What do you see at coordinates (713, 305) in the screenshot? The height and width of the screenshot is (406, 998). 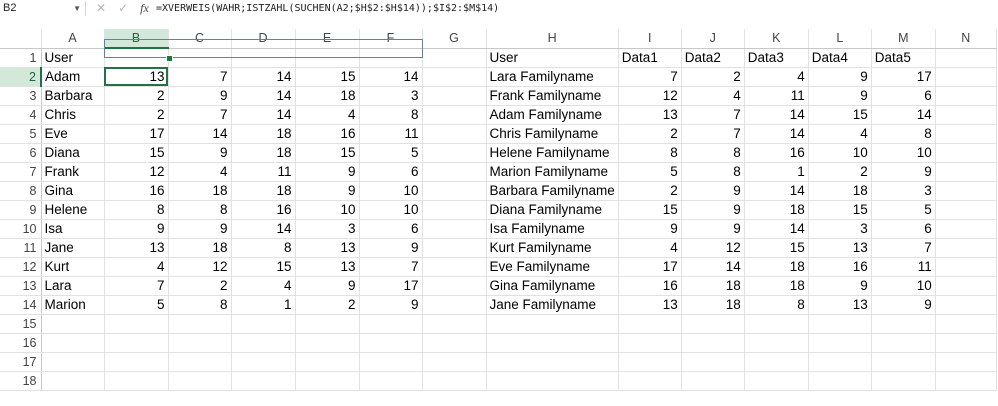 I see `cell-j14: 18` at bounding box center [713, 305].